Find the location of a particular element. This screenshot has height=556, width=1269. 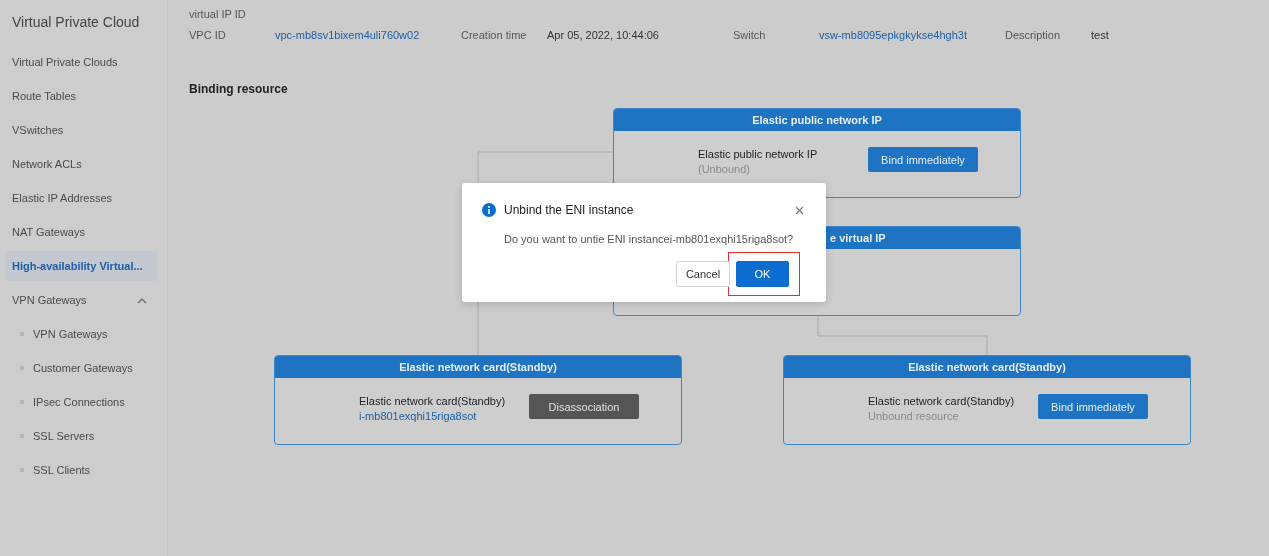

sidebar-item: Elastic IP Addresses is located at coordinates (81, 198).